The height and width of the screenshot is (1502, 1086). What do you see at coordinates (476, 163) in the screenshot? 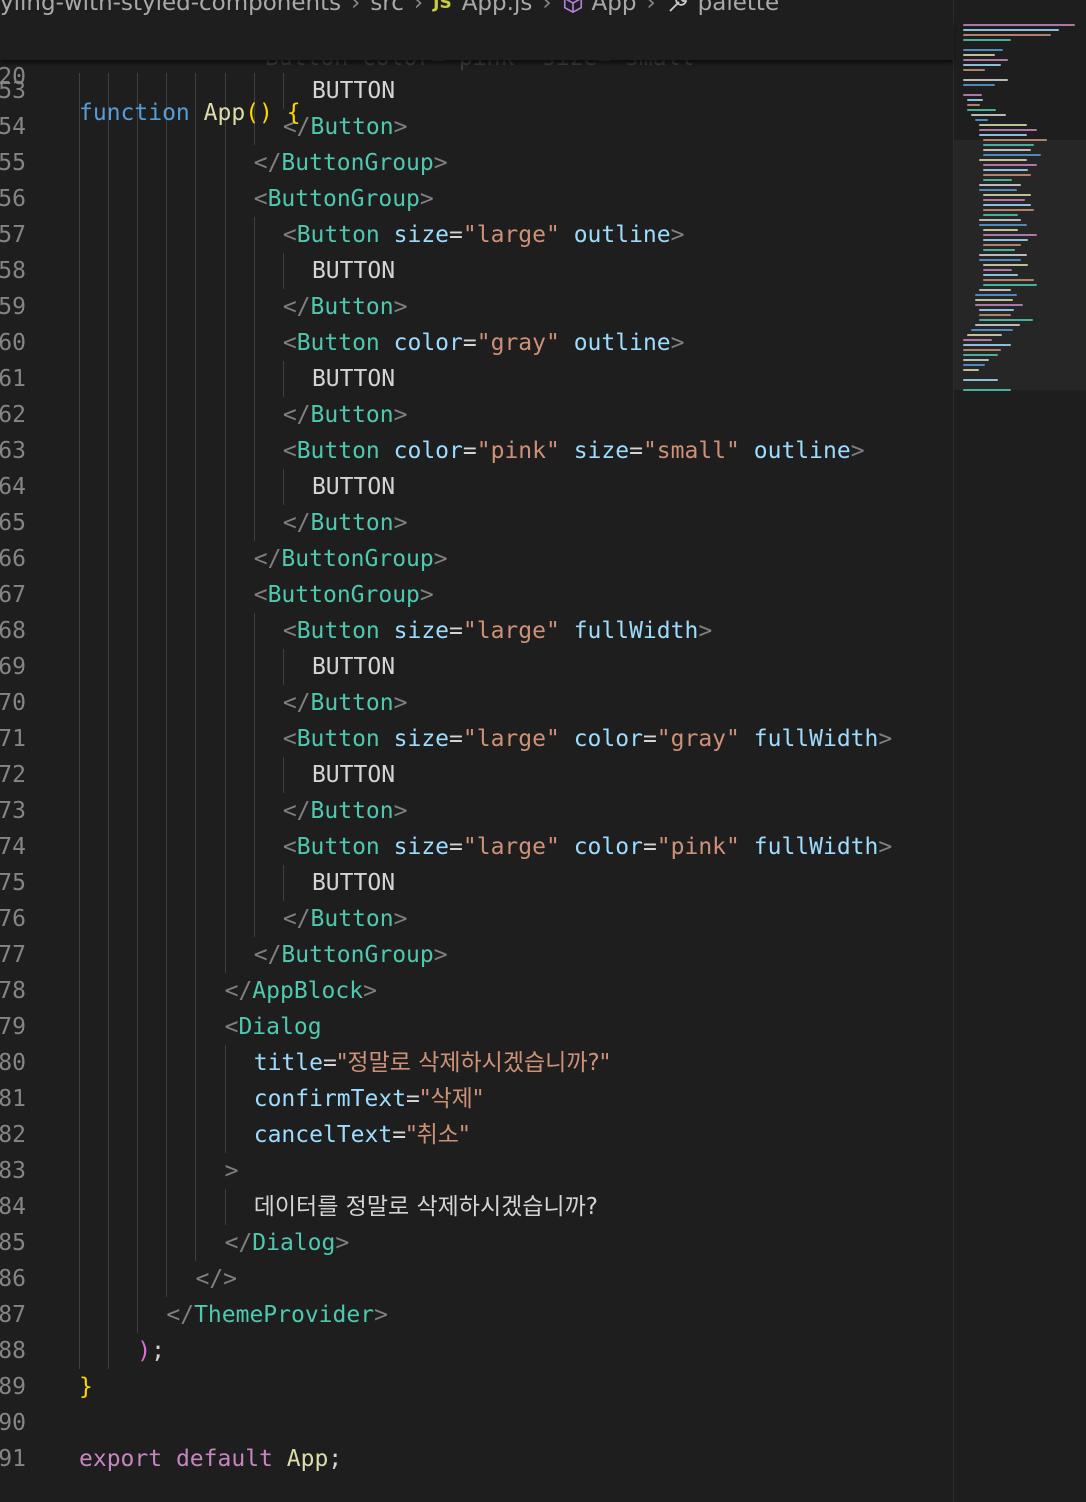
I see `code-line: 55 </ButtonGroup>` at bounding box center [476, 163].